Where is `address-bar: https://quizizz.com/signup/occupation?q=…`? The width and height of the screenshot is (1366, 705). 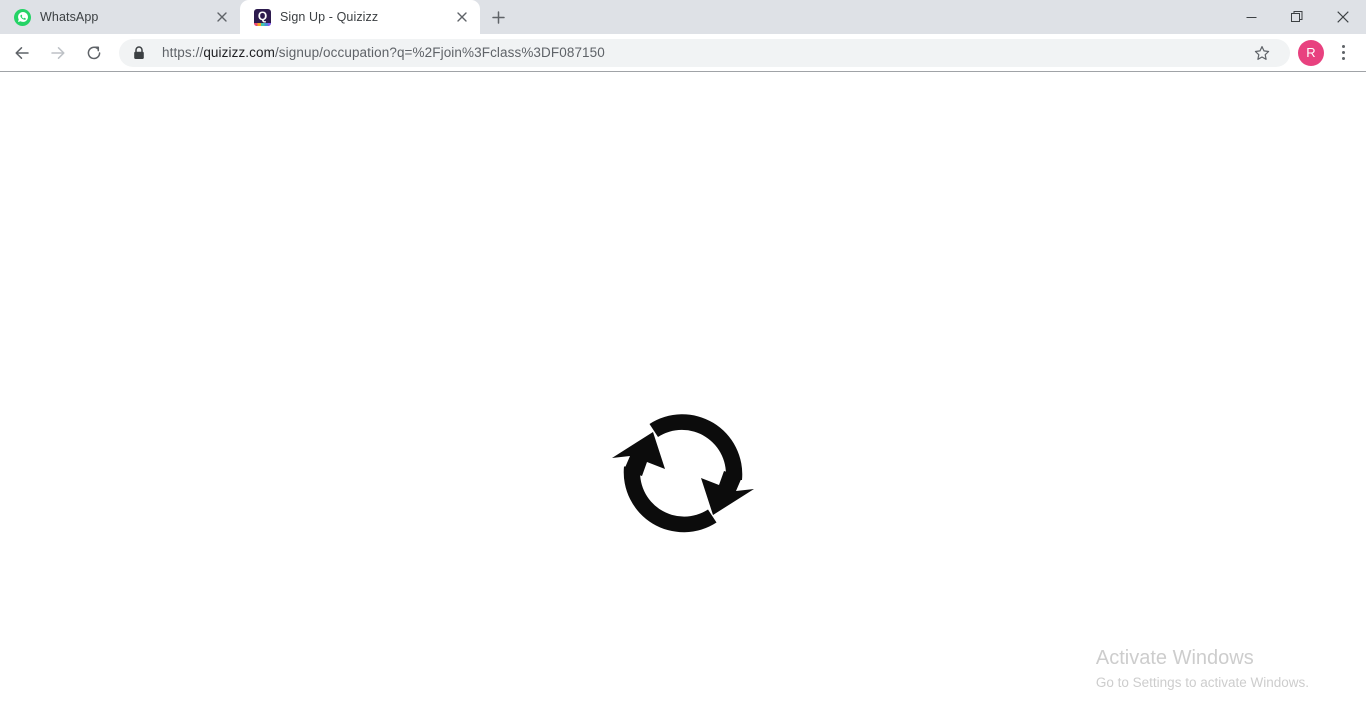
address-bar: https://quizizz.com/signup/occupation?q=… is located at coordinates (704, 52).